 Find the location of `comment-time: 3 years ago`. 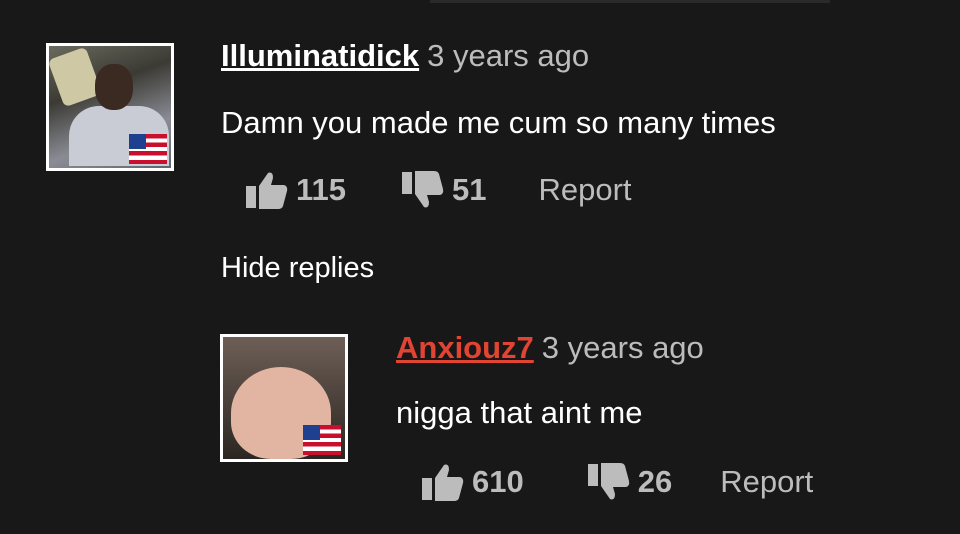

comment-time: 3 years ago is located at coordinates (508, 55).